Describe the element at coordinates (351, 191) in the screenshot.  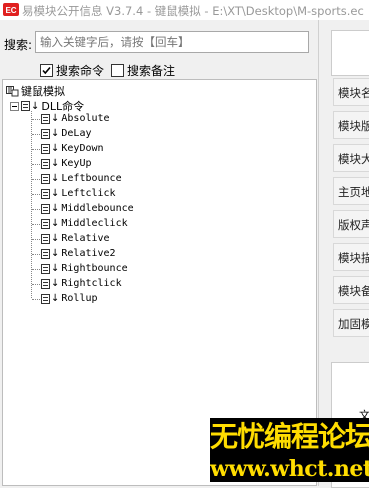
I see `info-row-homepage: 主页地` at that location.